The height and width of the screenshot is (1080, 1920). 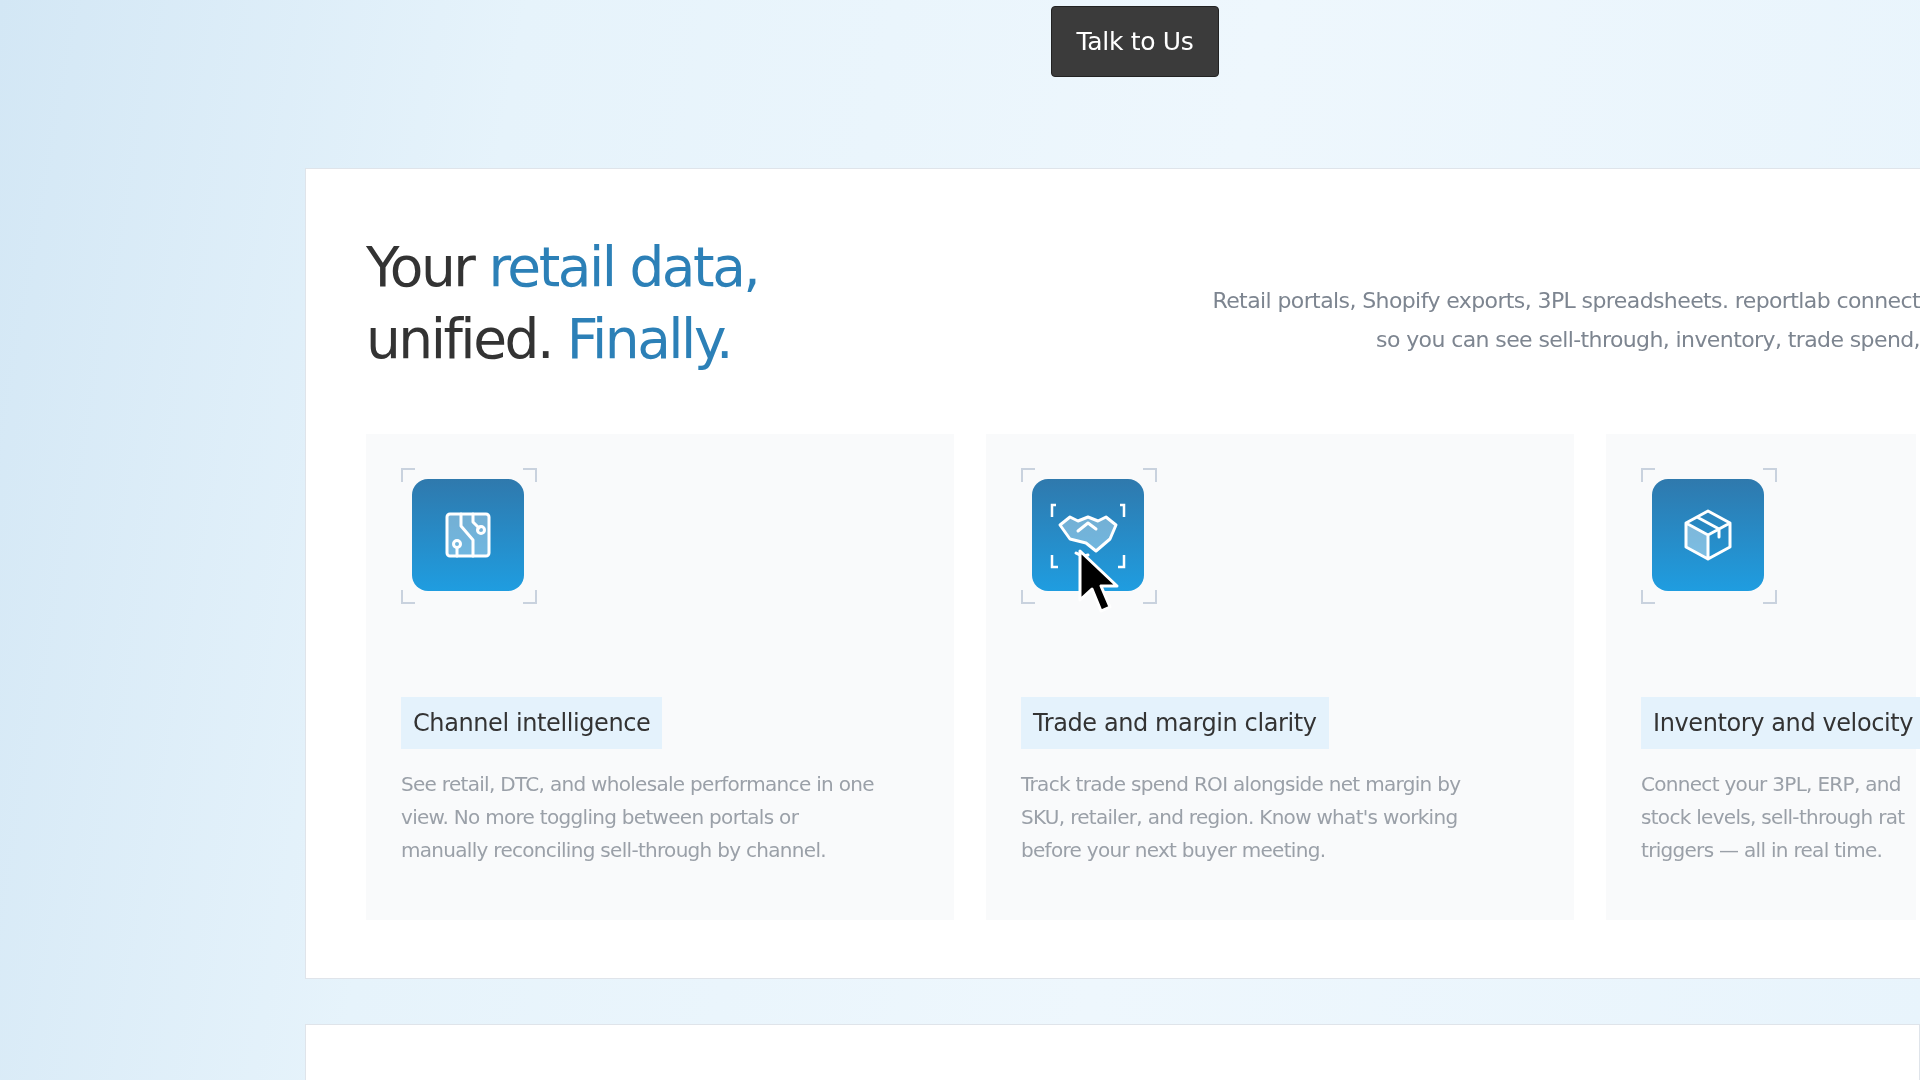 What do you see at coordinates (1241, 817) in the screenshot?
I see `feature-description: Track trade spend ROI alongside net margin by SKU, retailer, and region. Know what's working before your next buyer meeting.` at bounding box center [1241, 817].